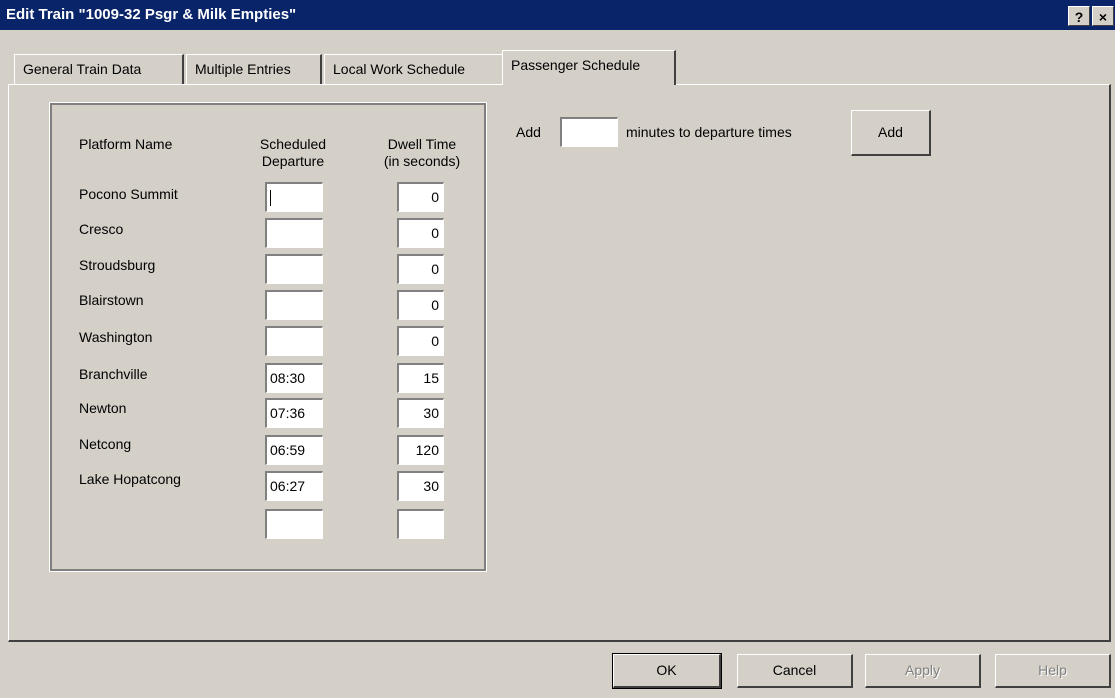 The width and height of the screenshot is (1115, 698). I want to click on platform-label: Lake Hopatcong, so click(130, 479).